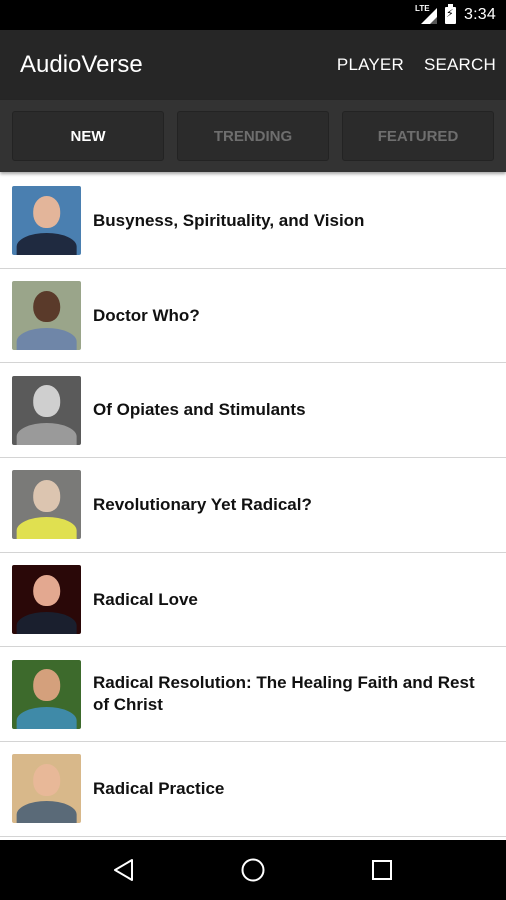 Image resolution: width=506 pixels, height=900 pixels. Describe the element at coordinates (202, 504) in the screenshot. I see `list-item-title: Revolutionary Yet Radical?` at that location.